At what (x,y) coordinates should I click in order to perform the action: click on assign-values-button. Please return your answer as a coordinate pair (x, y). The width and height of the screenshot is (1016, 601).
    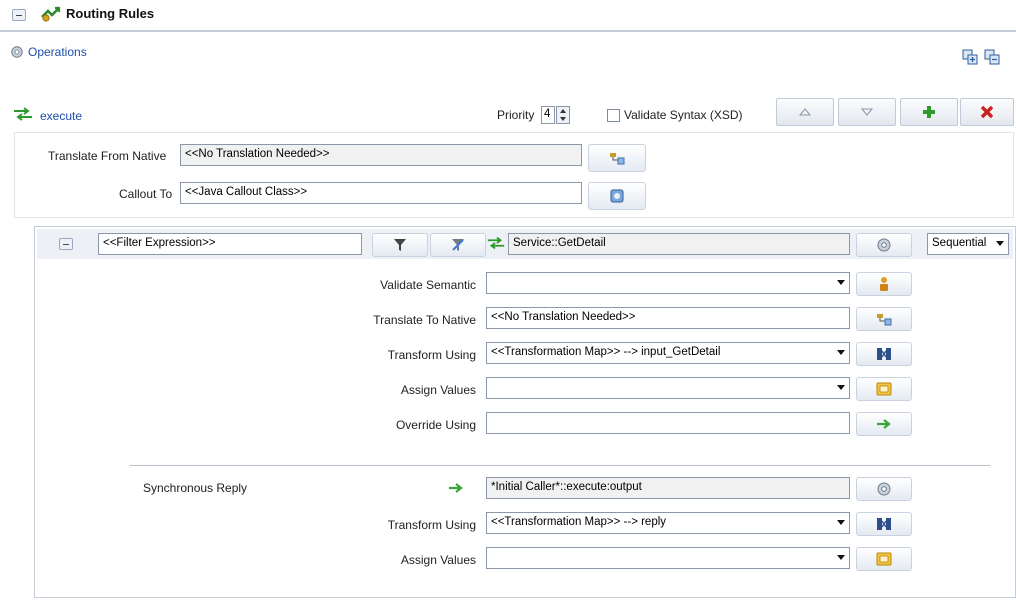
    Looking at the image, I should click on (884, 389).